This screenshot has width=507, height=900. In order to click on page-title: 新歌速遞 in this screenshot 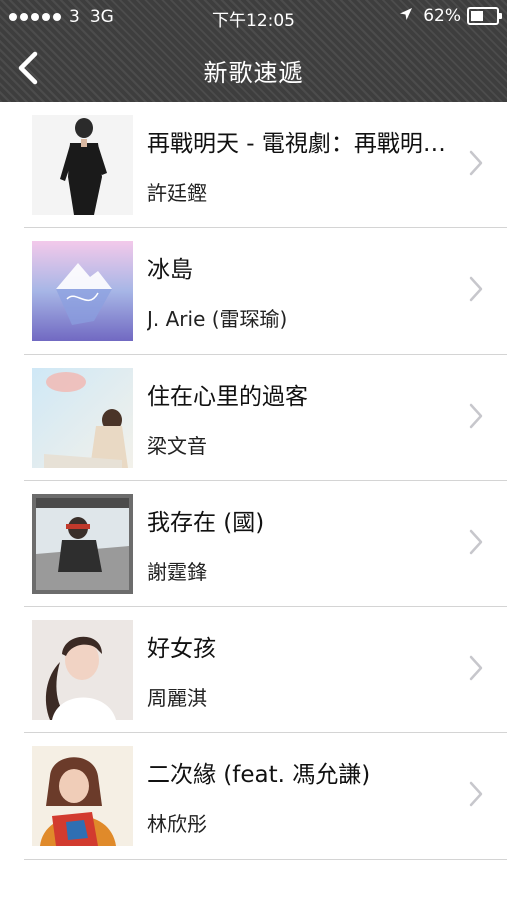, I will do `click(253, 73)`.